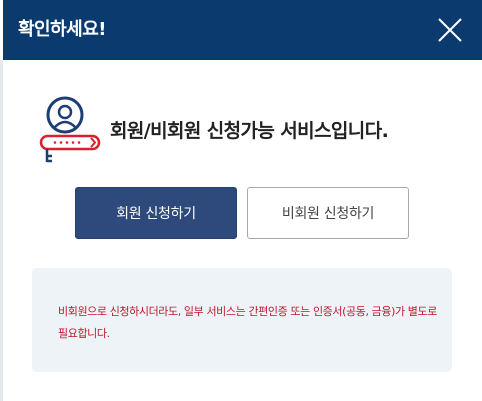  I want to click on user-key-icon, so click(70, 129).